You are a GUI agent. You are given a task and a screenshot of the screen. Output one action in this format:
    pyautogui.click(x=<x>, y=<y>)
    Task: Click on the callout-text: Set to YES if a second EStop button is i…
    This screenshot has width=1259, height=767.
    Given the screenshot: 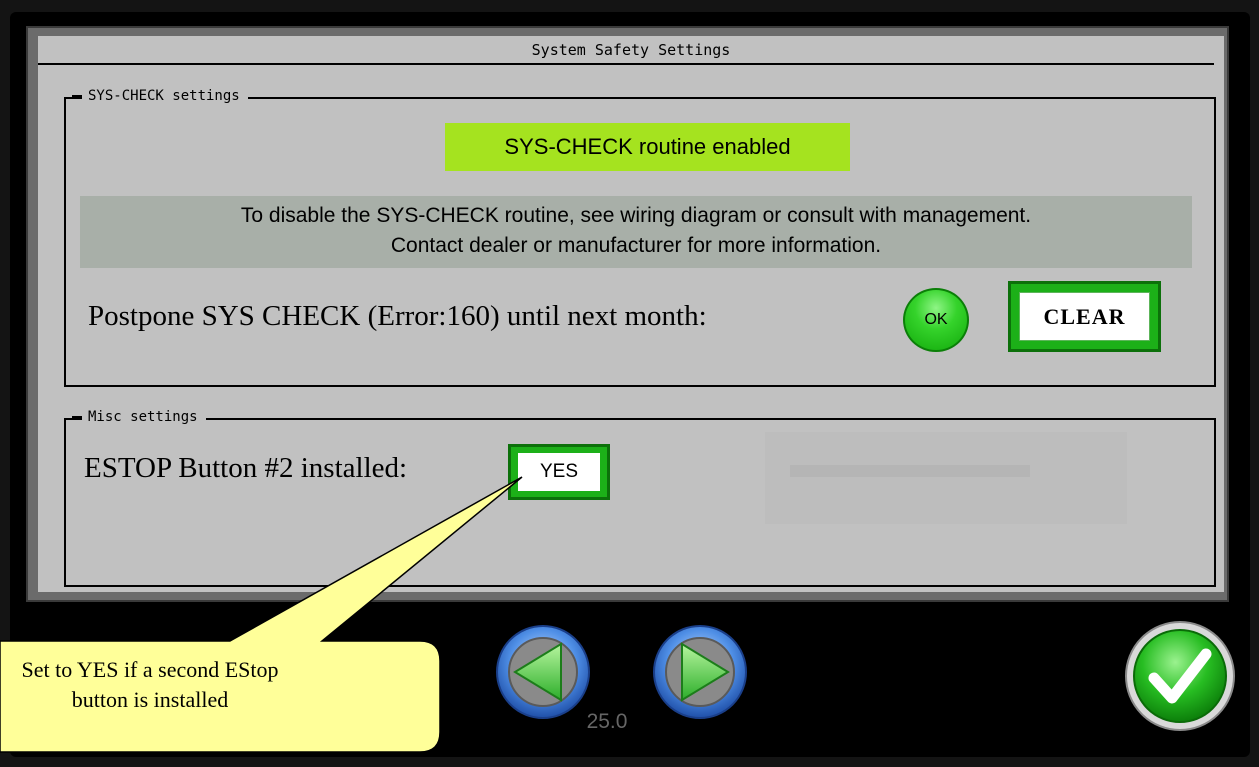 What is the action you would take?
    pyautogui.click(x=150, y=685)
    